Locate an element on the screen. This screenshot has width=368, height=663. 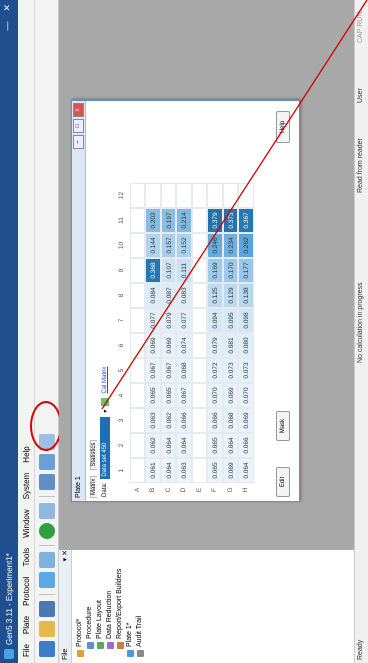
tree-item-data-reduction: Data Reduction is located at coordinates (110, 603).